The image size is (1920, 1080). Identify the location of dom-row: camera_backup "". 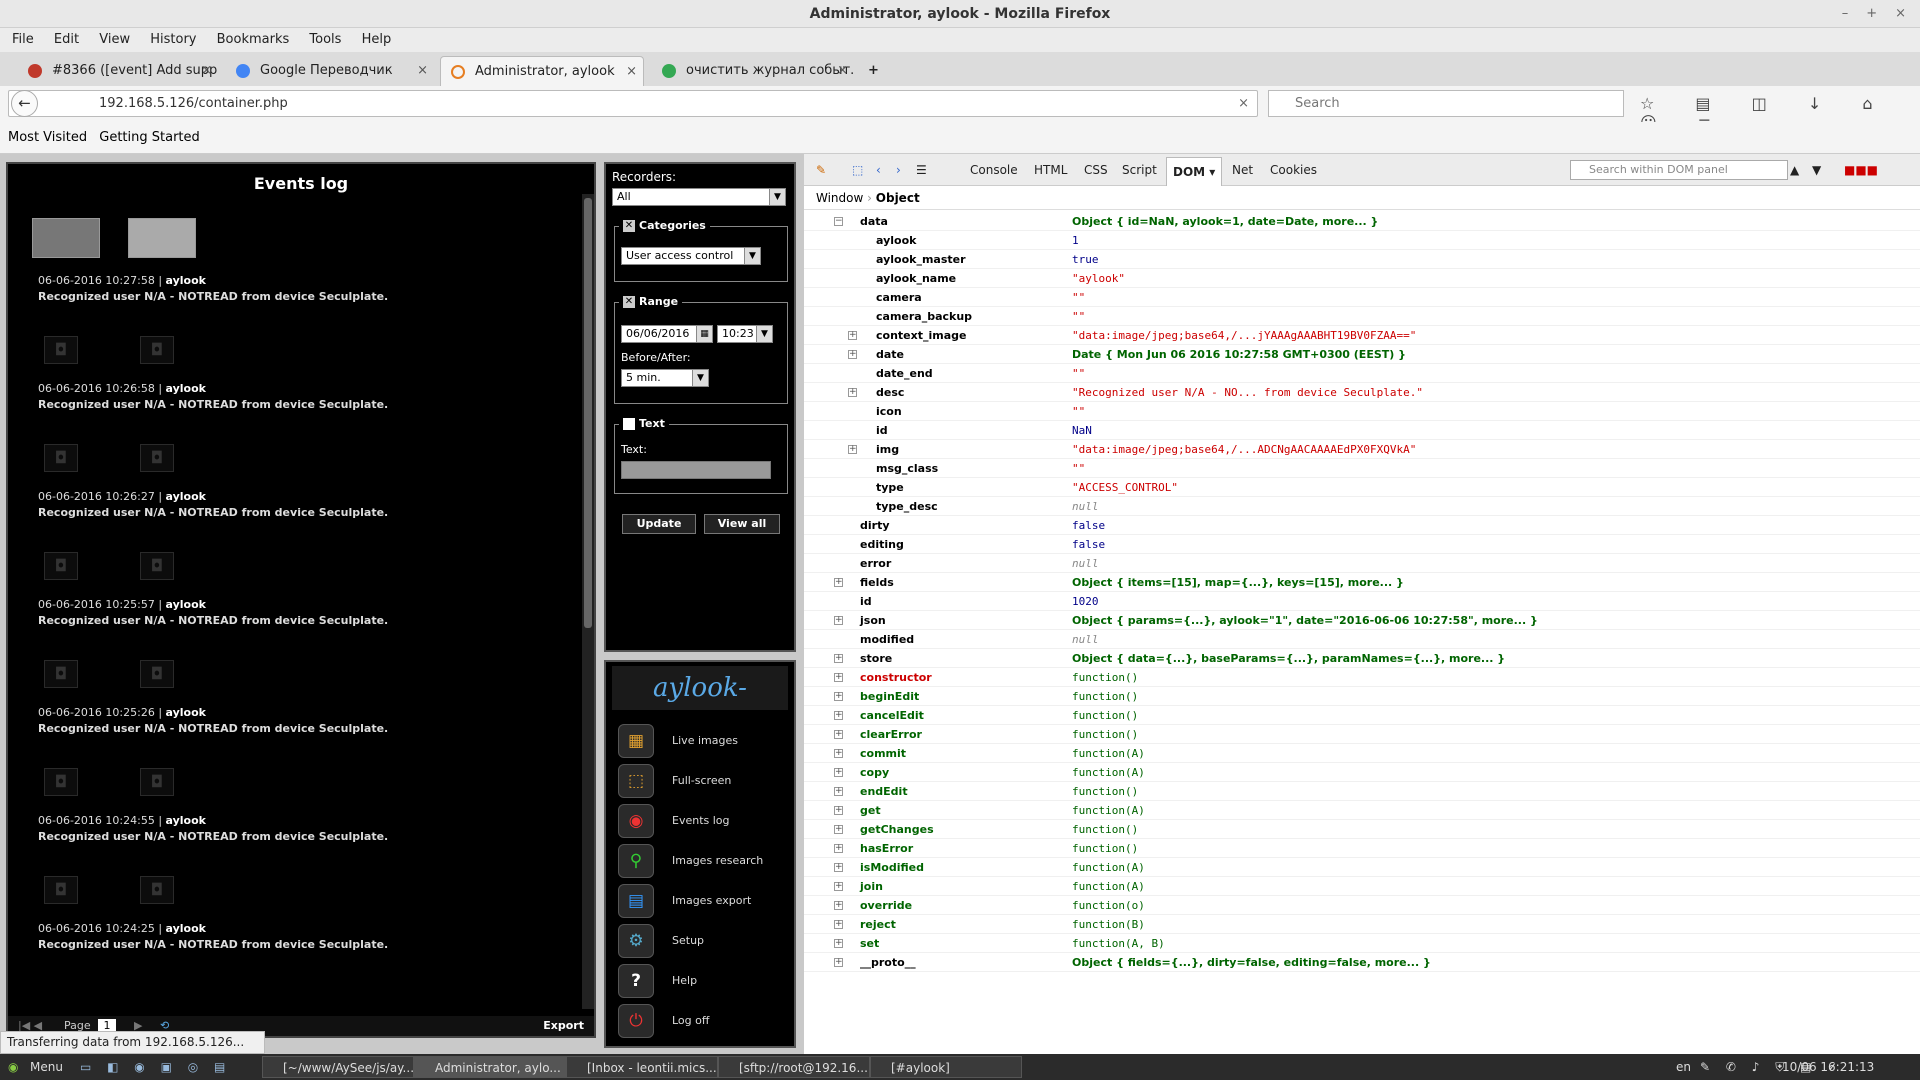
(1362, 316).